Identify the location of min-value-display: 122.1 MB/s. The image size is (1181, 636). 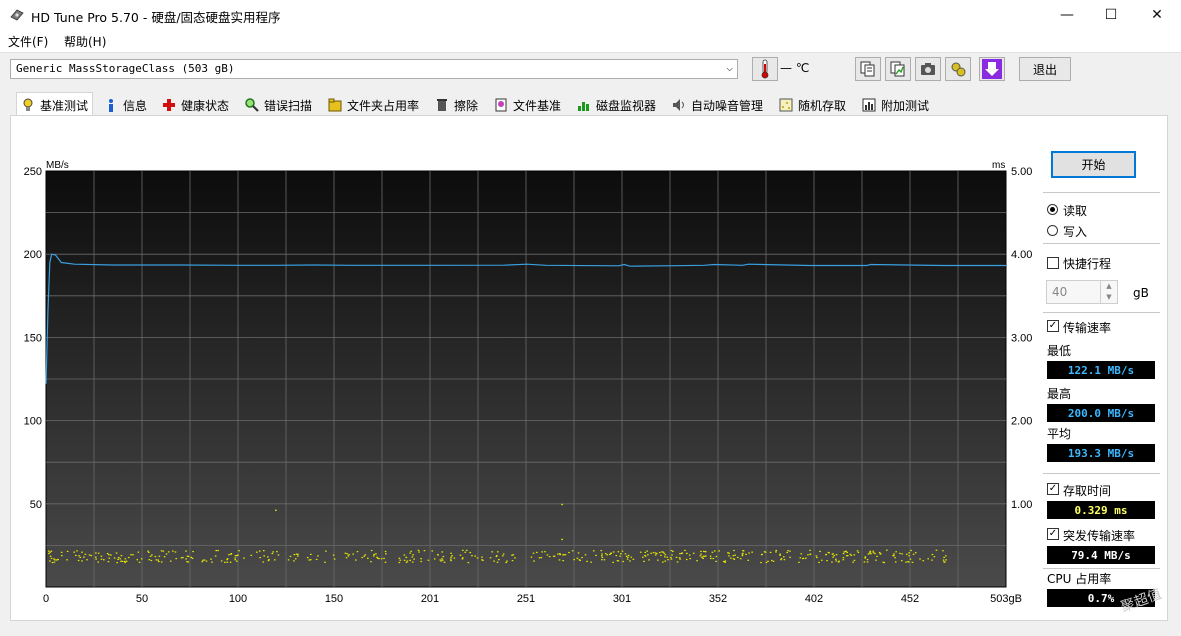
(1101, 370).